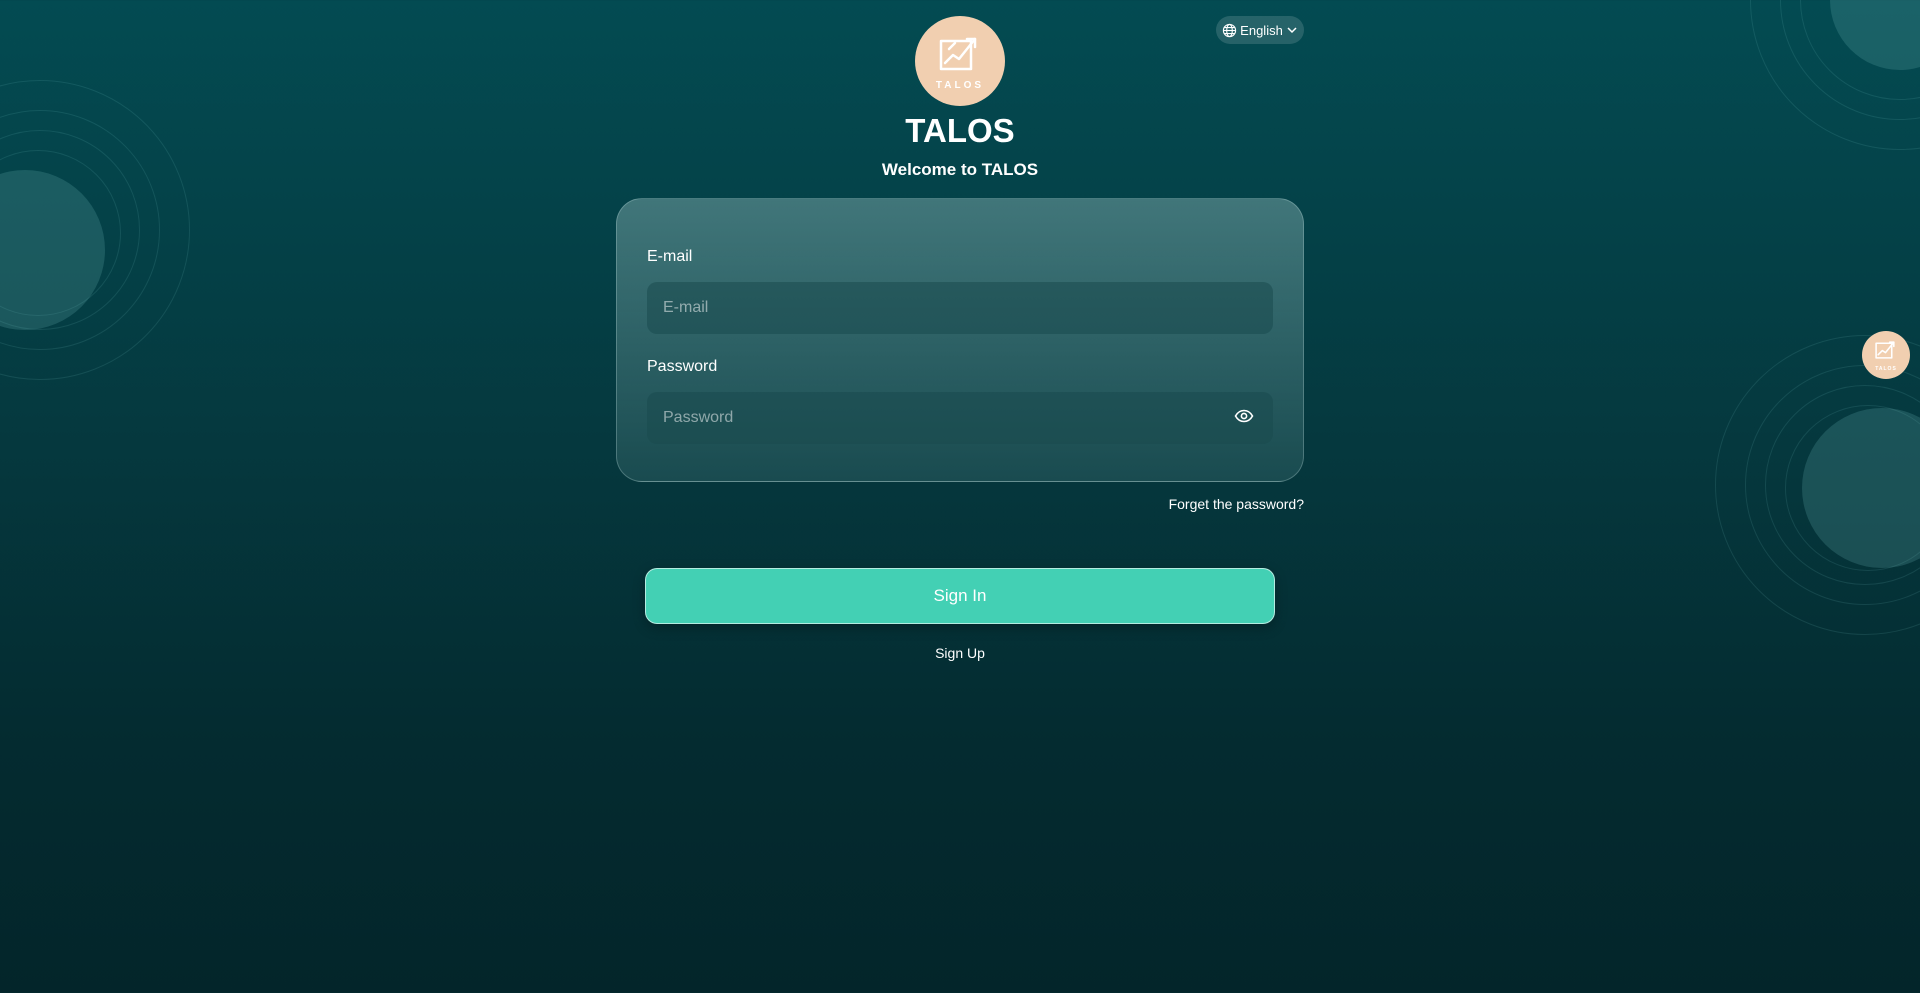 This screenshot has width=1920, height=993. What do you see at coordinates (1292, 30) in the screenshot?
I see `chevron-down-icon` at bounding box center [1292, 30].